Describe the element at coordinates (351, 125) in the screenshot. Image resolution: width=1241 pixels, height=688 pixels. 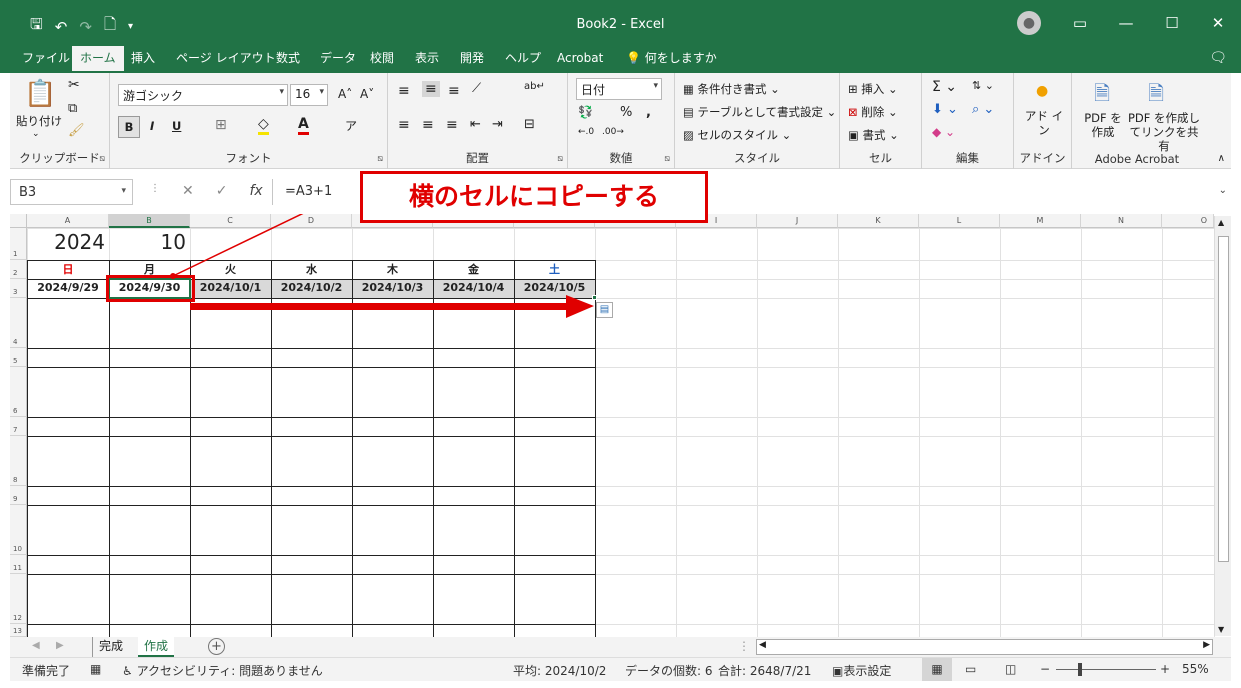
I see `phonetic-icon: ア` at that location.